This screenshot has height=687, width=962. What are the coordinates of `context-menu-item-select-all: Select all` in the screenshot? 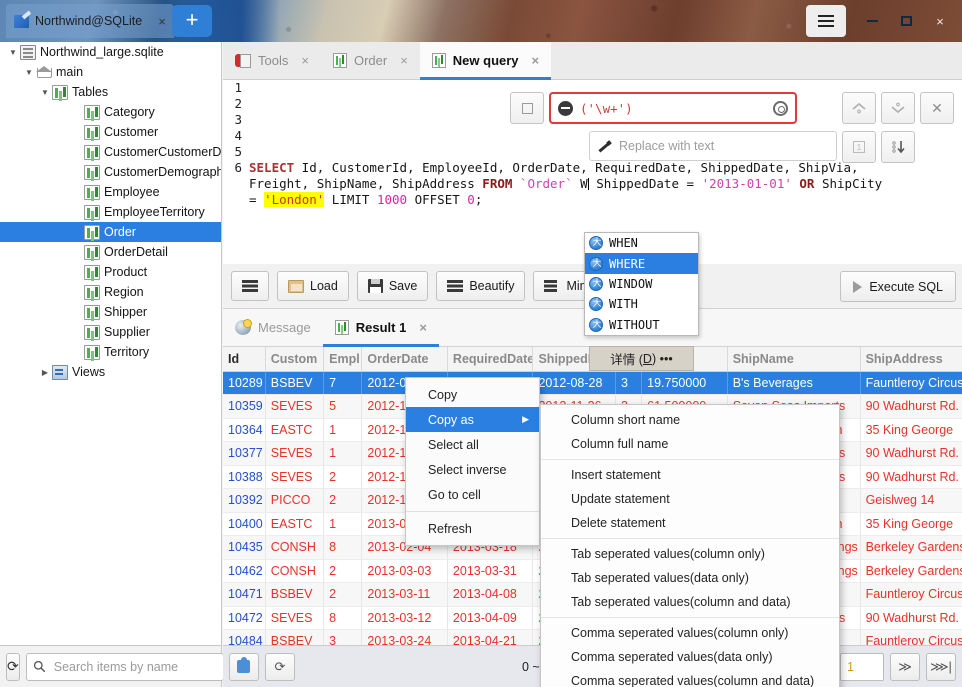 It's located at (472, 444).